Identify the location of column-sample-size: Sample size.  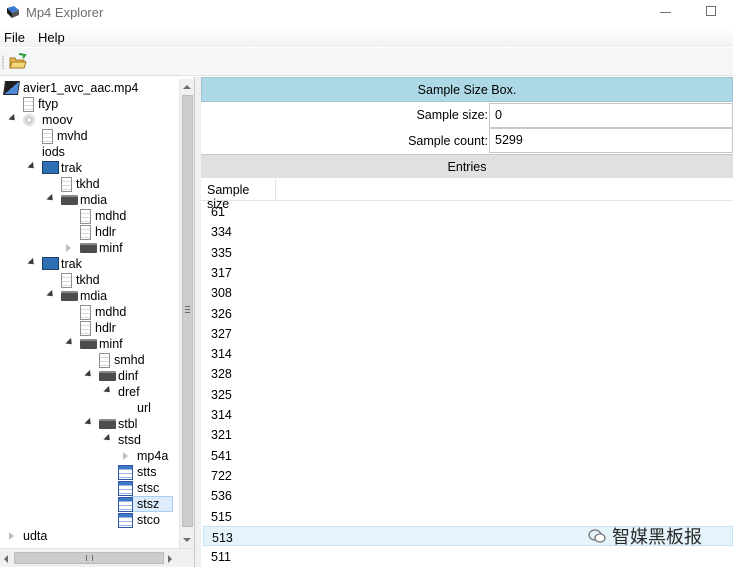
(238, 195).